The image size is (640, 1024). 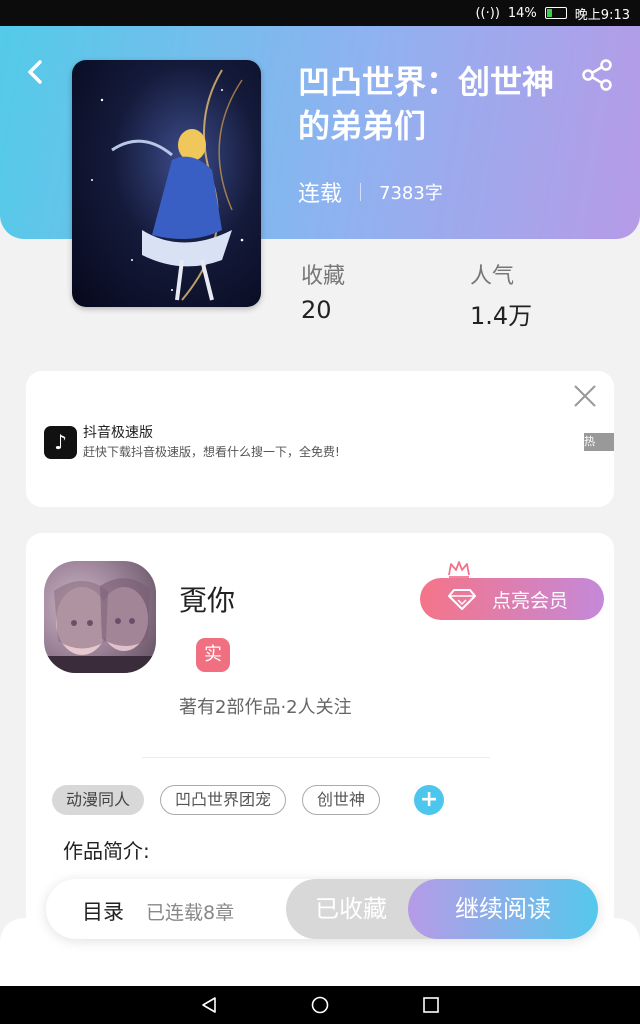 I want to click on back-button, so click(x=36, y=72).